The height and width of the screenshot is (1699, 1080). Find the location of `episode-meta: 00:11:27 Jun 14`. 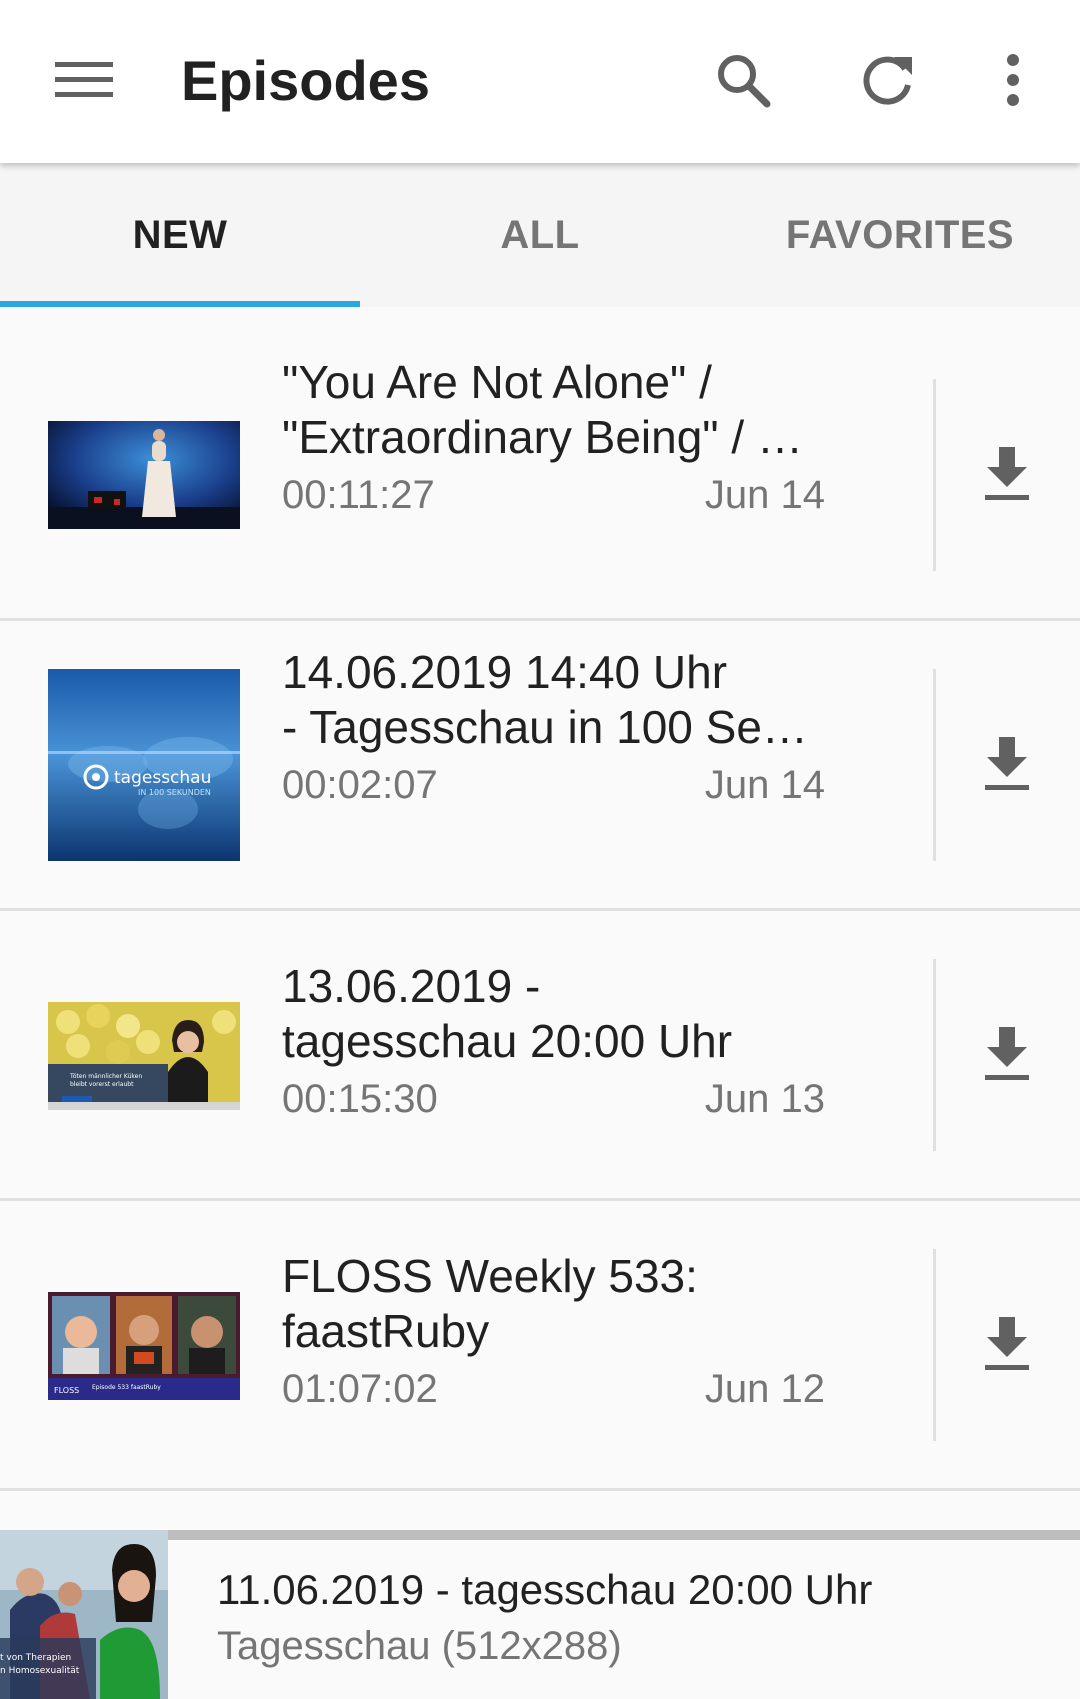

episode-meta: 00:11:27 Jun 14 is located at coordinates (553, 495).